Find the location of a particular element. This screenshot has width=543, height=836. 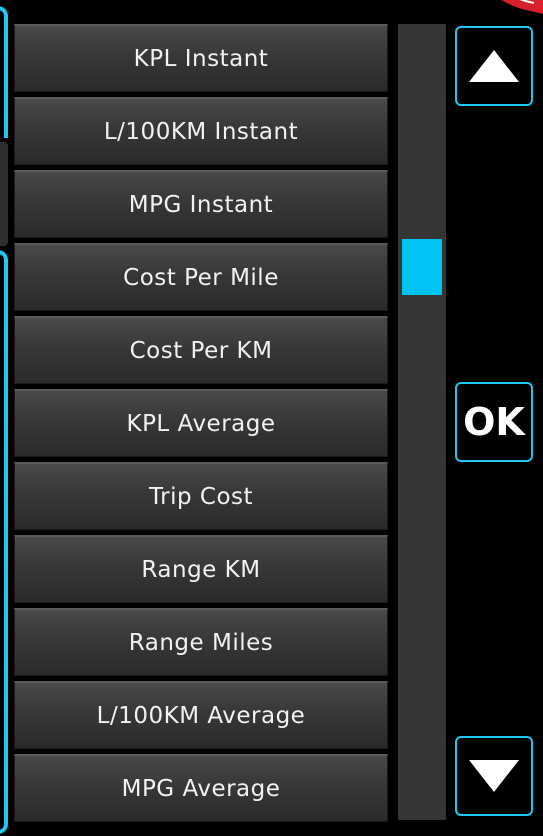

scrollbar-thumb is located at coordinates (422, 267).